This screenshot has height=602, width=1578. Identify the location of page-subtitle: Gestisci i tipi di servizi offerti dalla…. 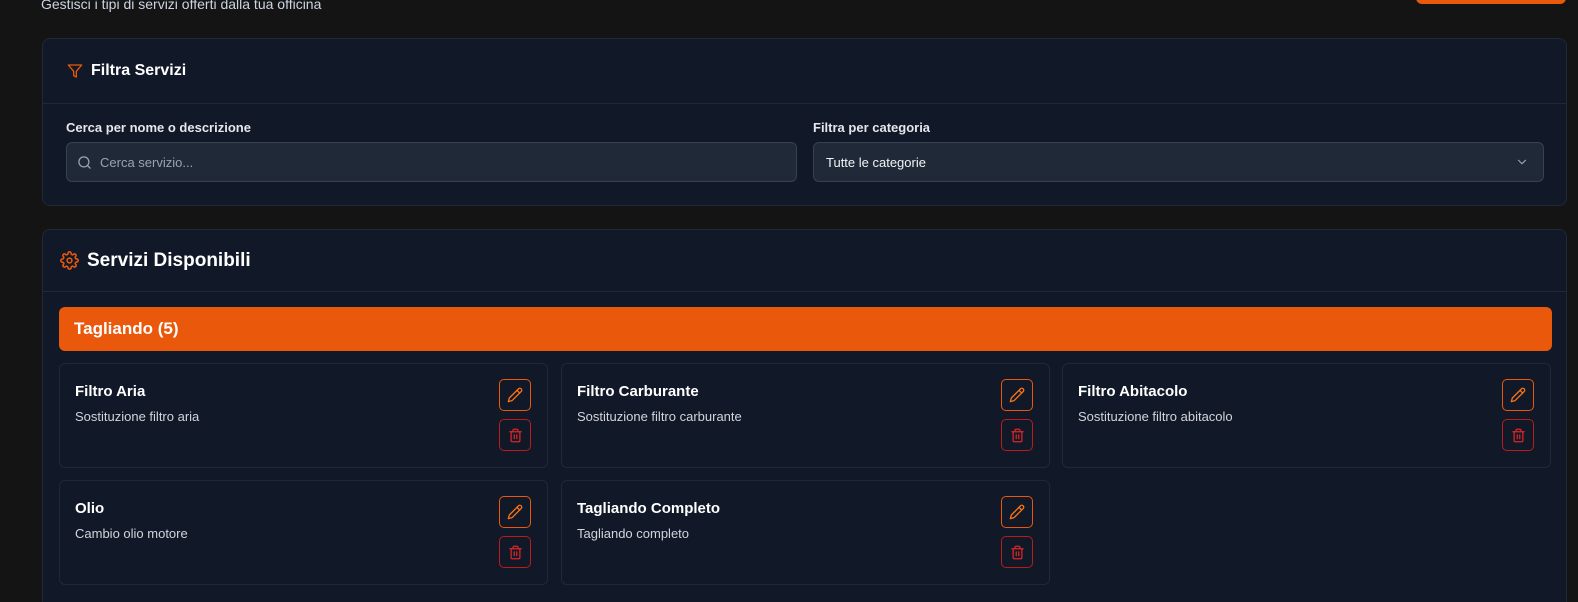
(181, 6).